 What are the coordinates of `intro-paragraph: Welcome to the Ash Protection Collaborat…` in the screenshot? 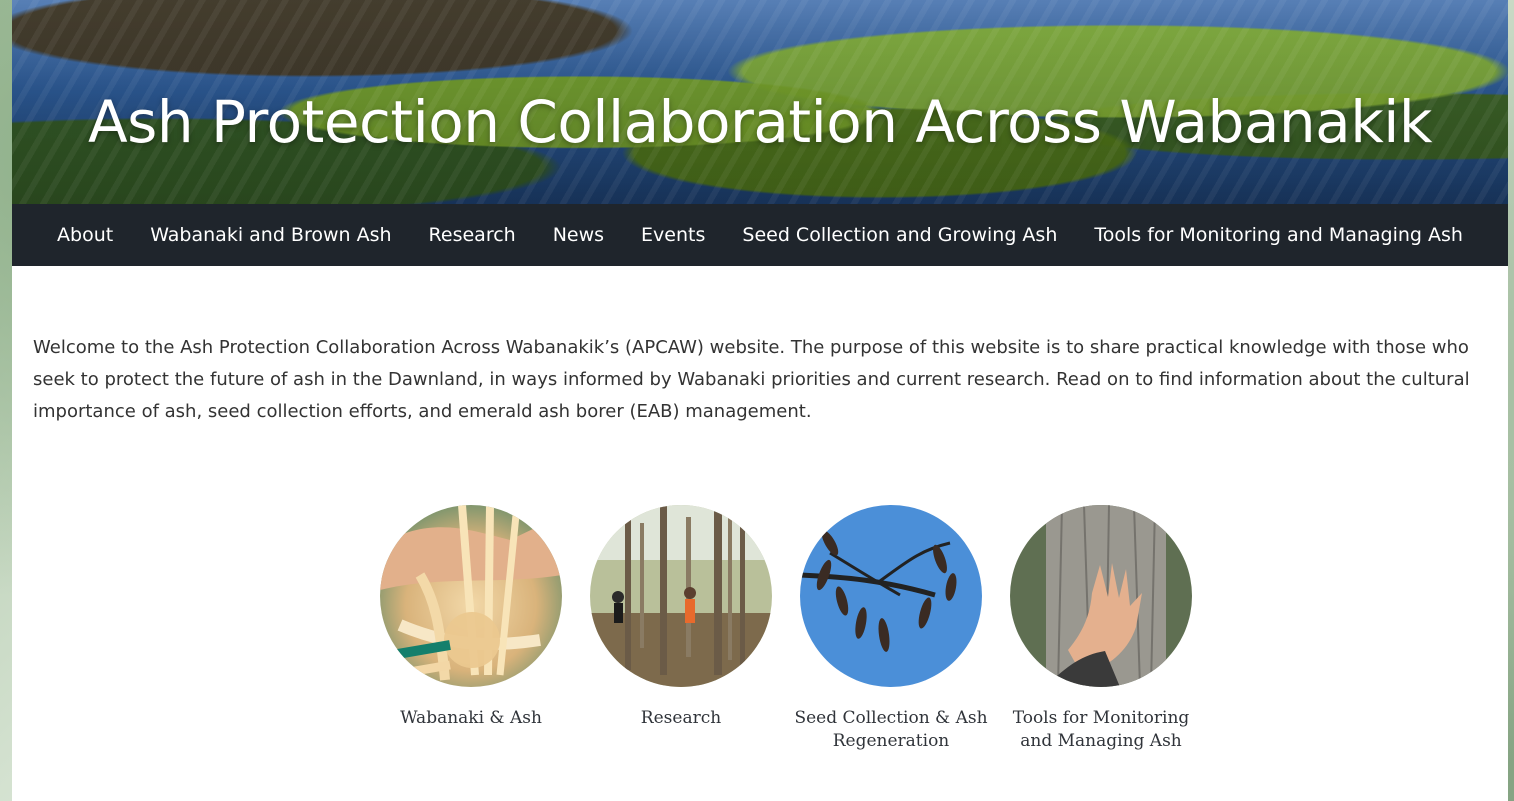 It's located at (751, 379).